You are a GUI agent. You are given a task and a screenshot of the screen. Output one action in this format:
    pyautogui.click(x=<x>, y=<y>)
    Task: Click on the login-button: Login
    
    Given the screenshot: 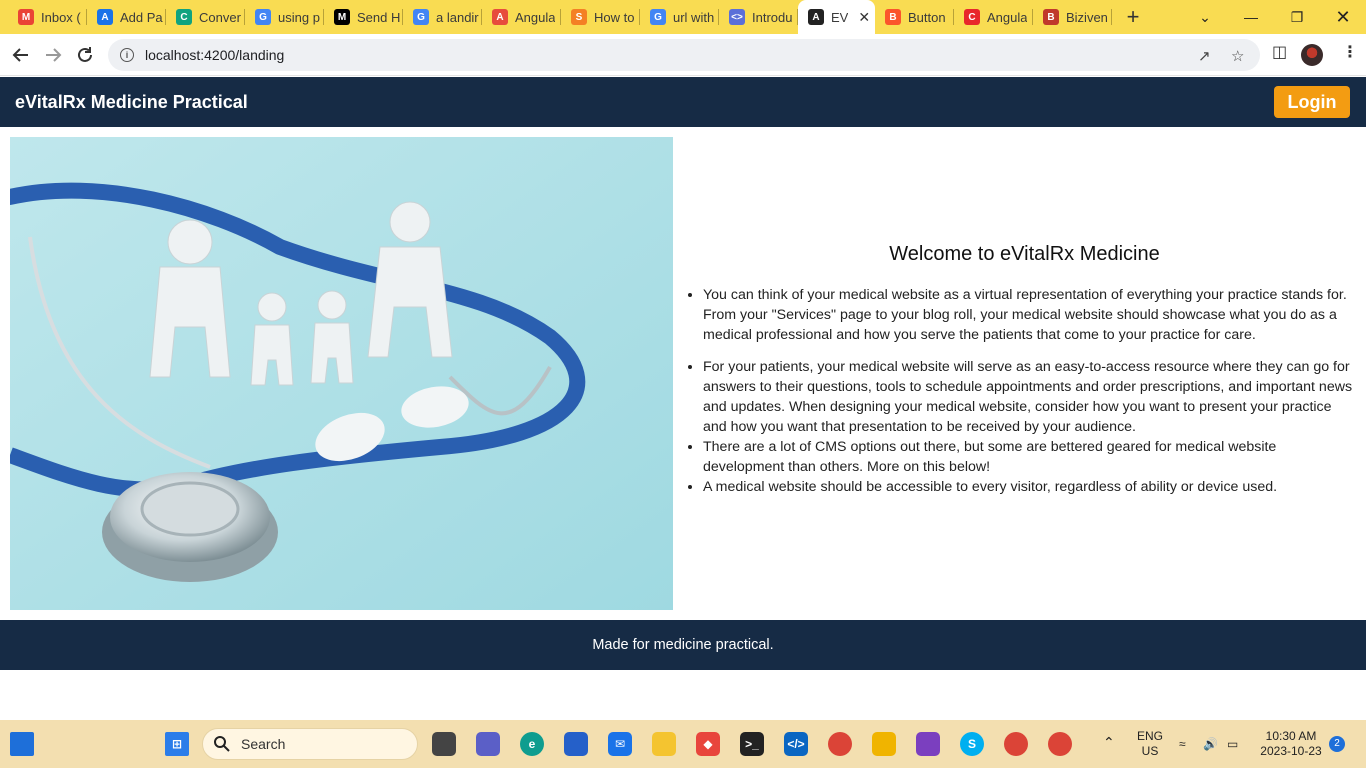 What is the action you would take?
    pyautogui.click(x=1312, y=102)
    